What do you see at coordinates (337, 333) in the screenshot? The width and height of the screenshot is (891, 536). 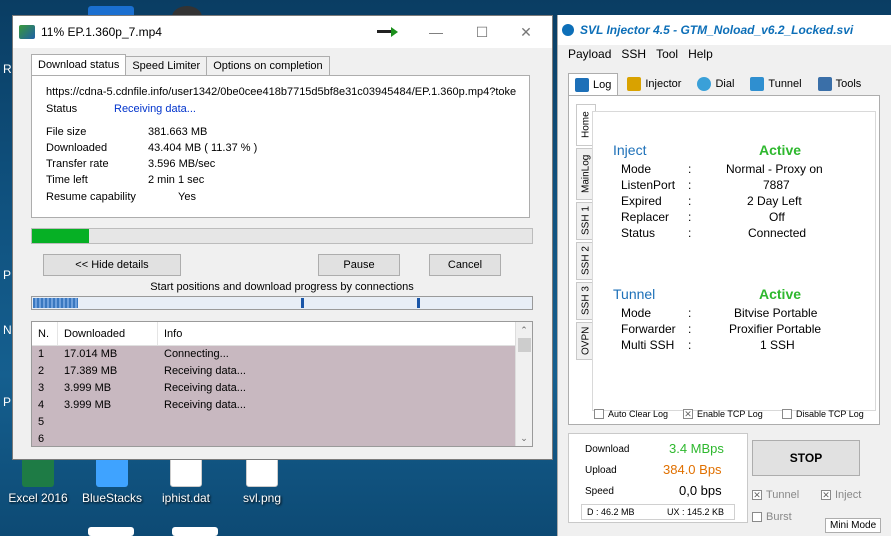 I see `column-header-info: Info` at bounding box center [337, 333].